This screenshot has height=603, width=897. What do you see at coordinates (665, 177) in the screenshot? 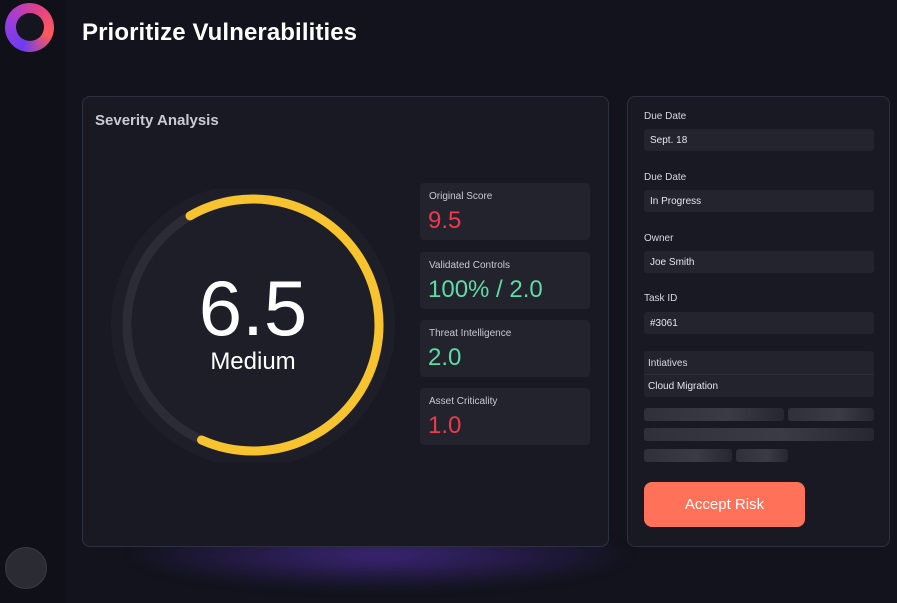
I see `status-label: Due Date` at bounding box center [665, 177].